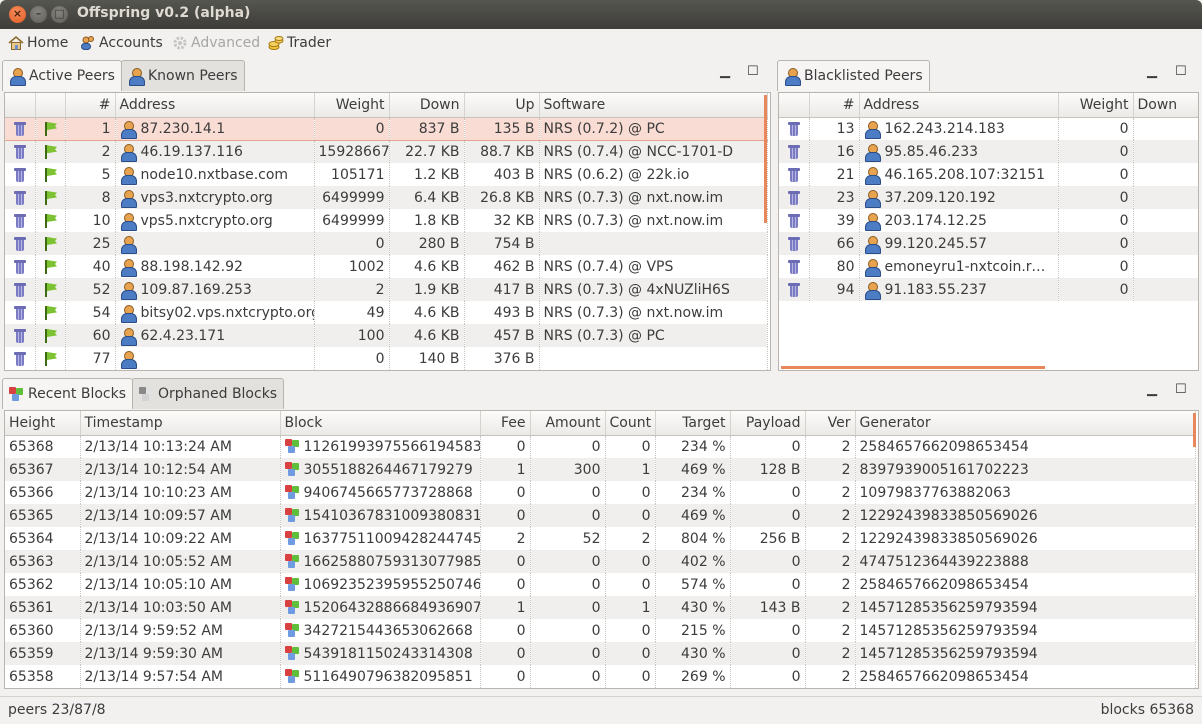 Image resolution: width=1202 pixels, height=724 pixels. Describe the element at coordinates (988, 243) in the screenshot. I see `table-row: 66 99.120.245.57 0` at that location.